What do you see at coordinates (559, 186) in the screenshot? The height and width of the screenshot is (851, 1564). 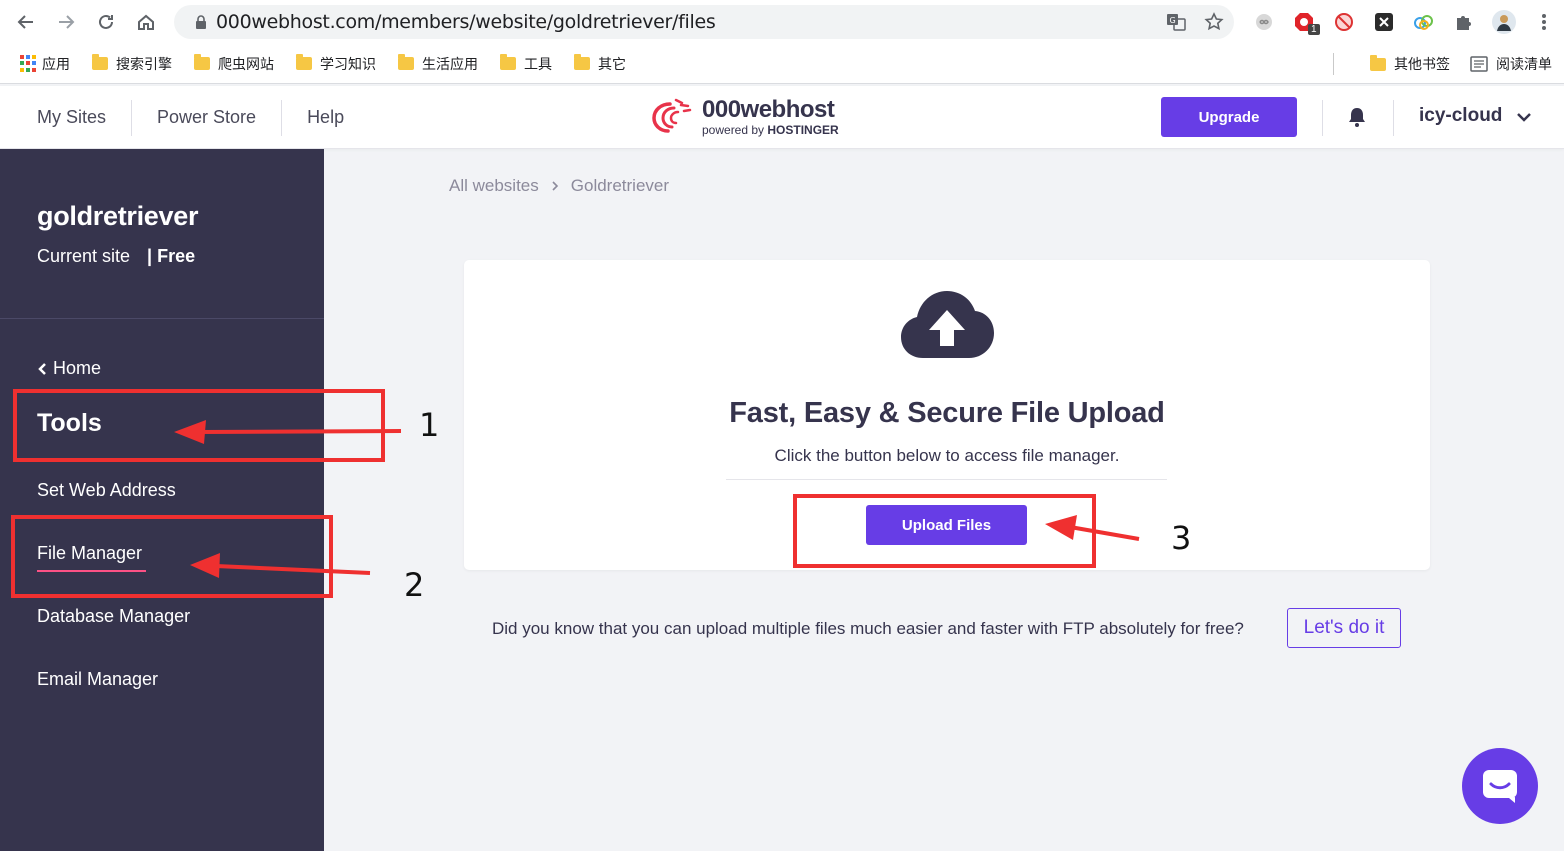 I see `breadcrumb: All websites Goldretriever` at bounding box center [559, 186].